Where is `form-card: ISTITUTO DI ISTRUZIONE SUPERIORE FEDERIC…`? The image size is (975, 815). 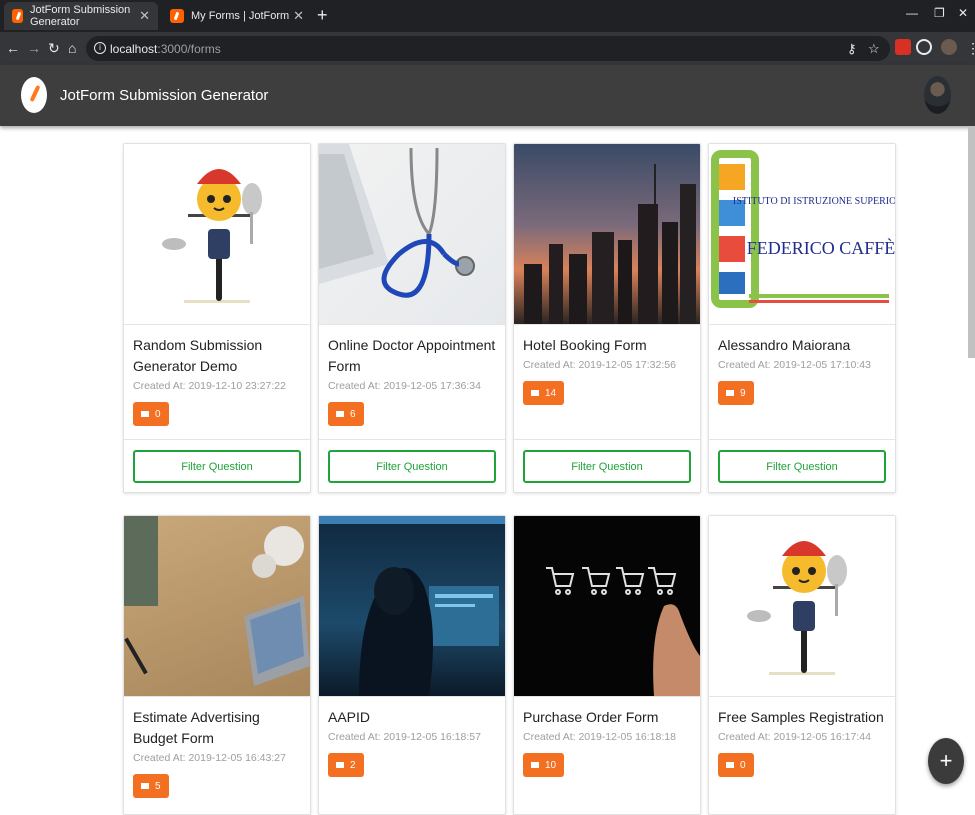 form-card: ISTITUTO DI ISTRUZIONE SUPERIORE FEDERIC… is located at coordinates (802, 318).